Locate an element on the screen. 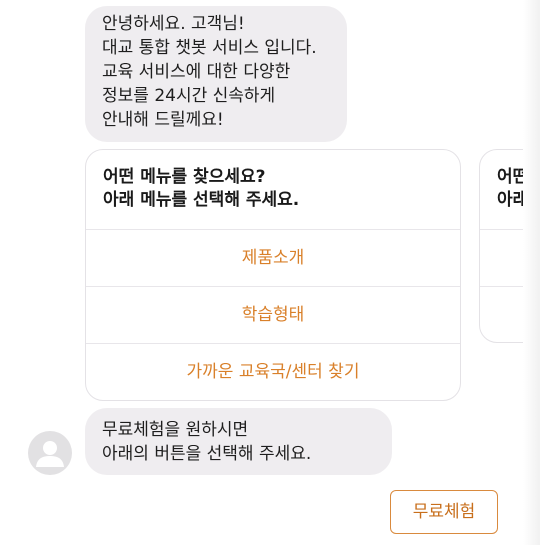  trial-message-line: 무료체험을 원하시면 is located at coordinates (175, 430).